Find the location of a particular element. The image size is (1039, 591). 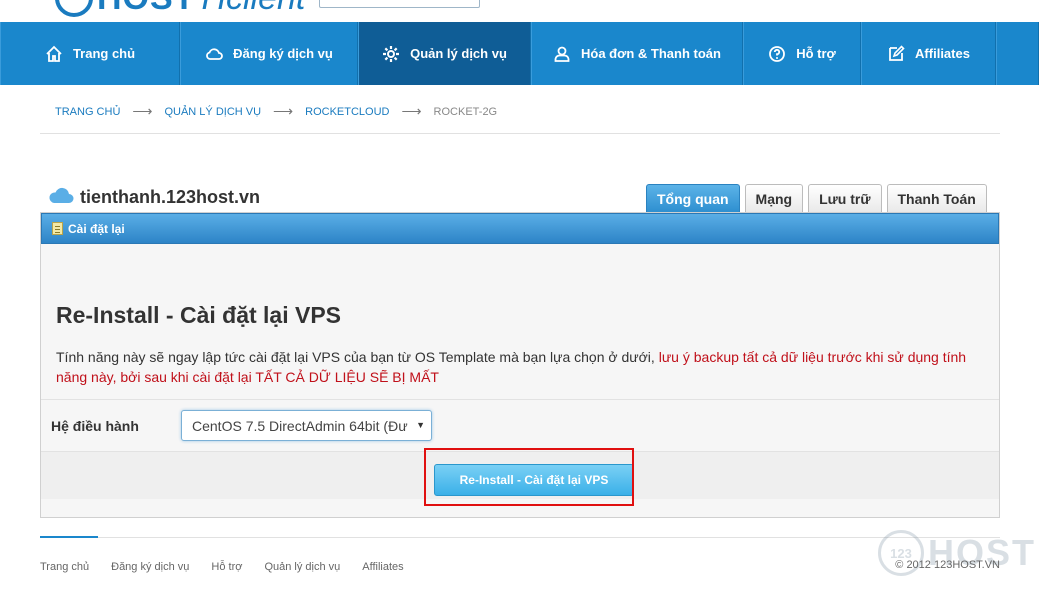

nav-label: Hóa đơn & Thanh toán is located at coordinates (651, 53).